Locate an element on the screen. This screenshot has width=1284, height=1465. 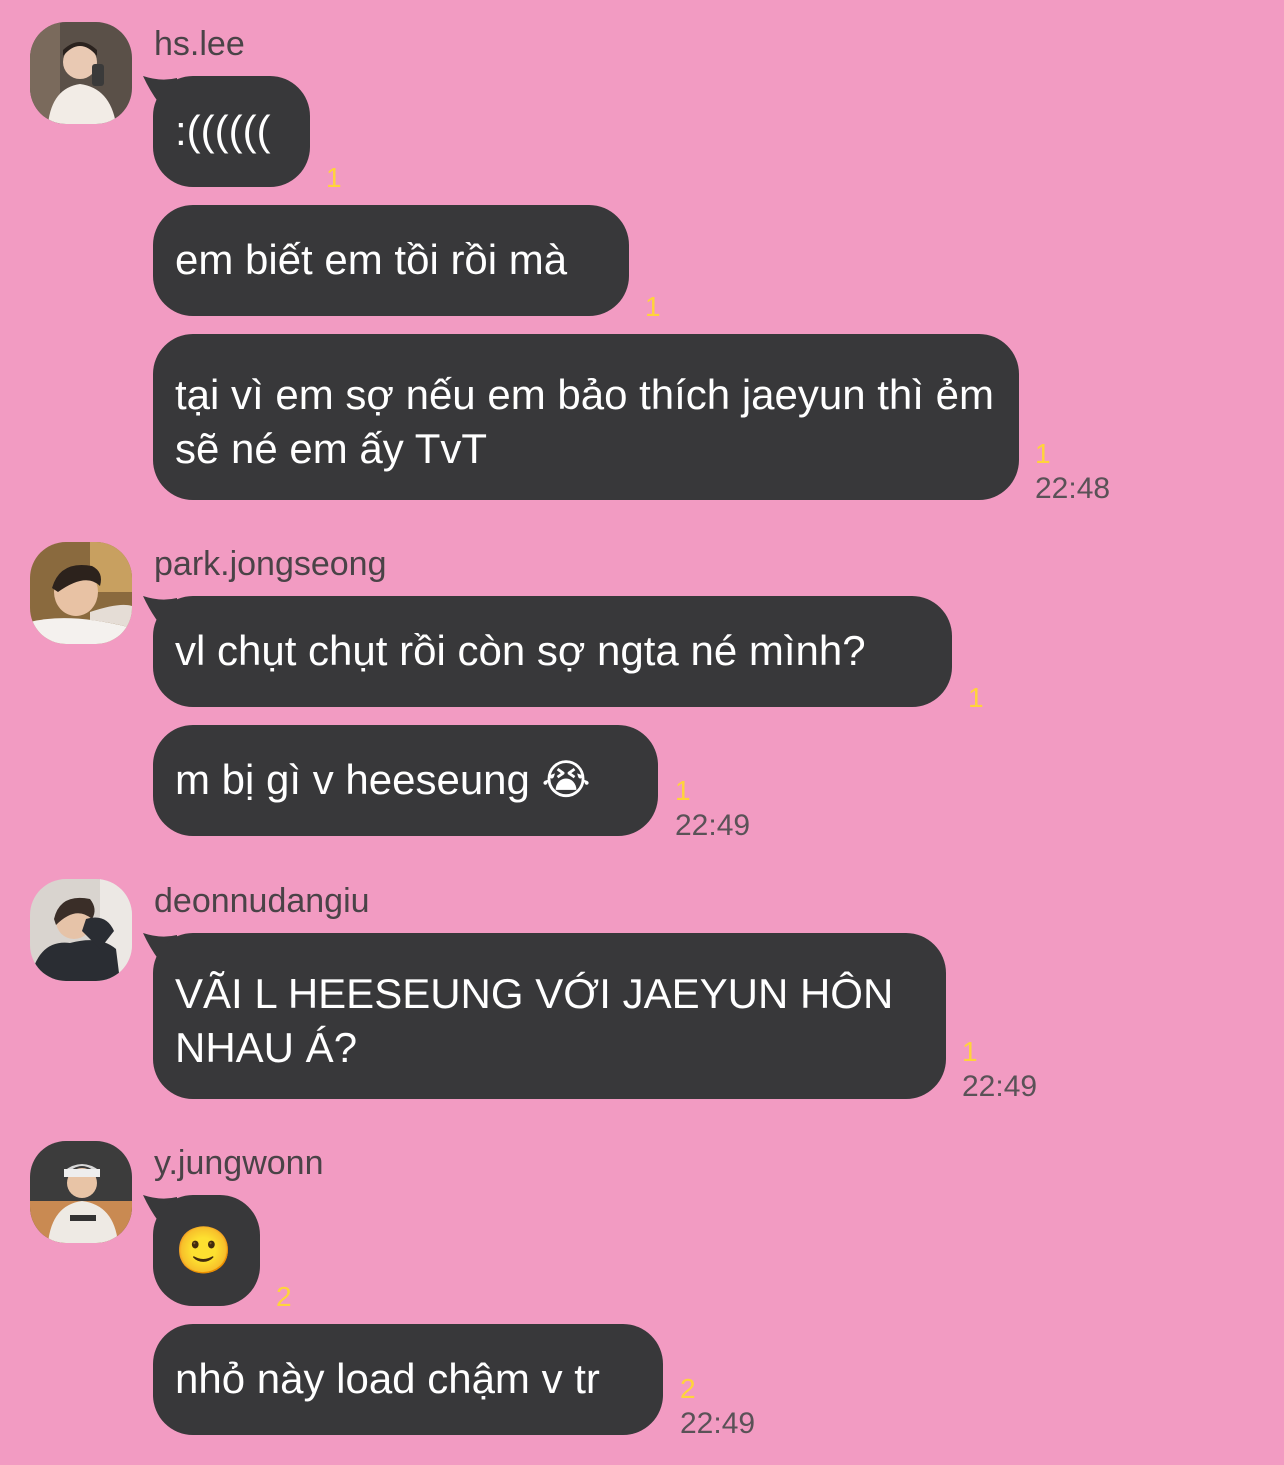
username: park.jongseong is located at coordinates (270, 564).